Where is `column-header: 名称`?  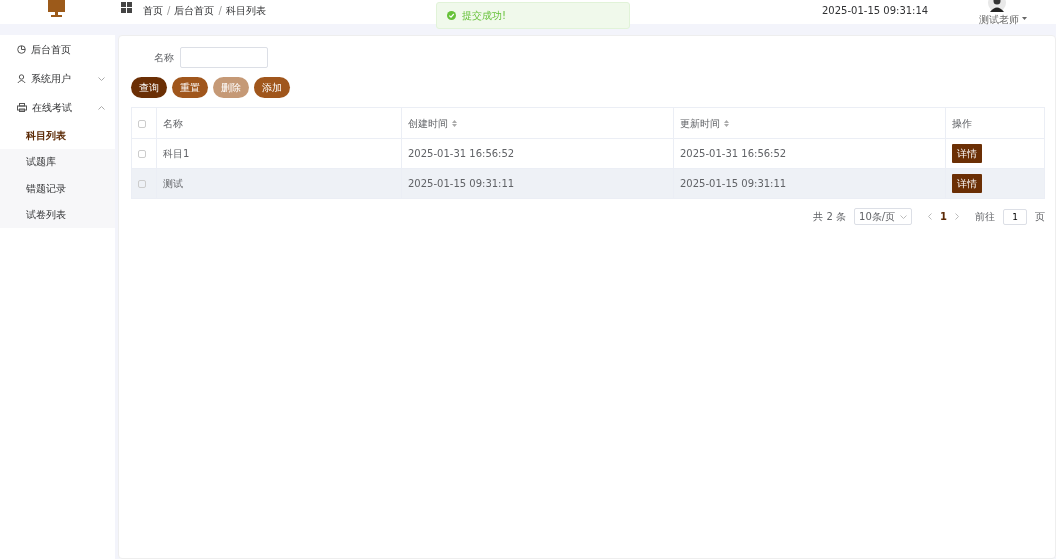
column-header: 名称 is located at coordinates (173, 123).